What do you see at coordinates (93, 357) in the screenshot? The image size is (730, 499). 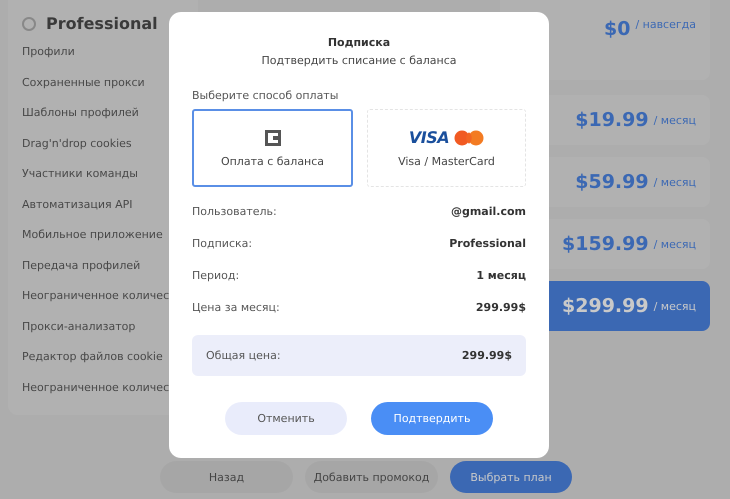 I see `feature-item: Редактор файлов cookie` at bounding box center [93, 357].